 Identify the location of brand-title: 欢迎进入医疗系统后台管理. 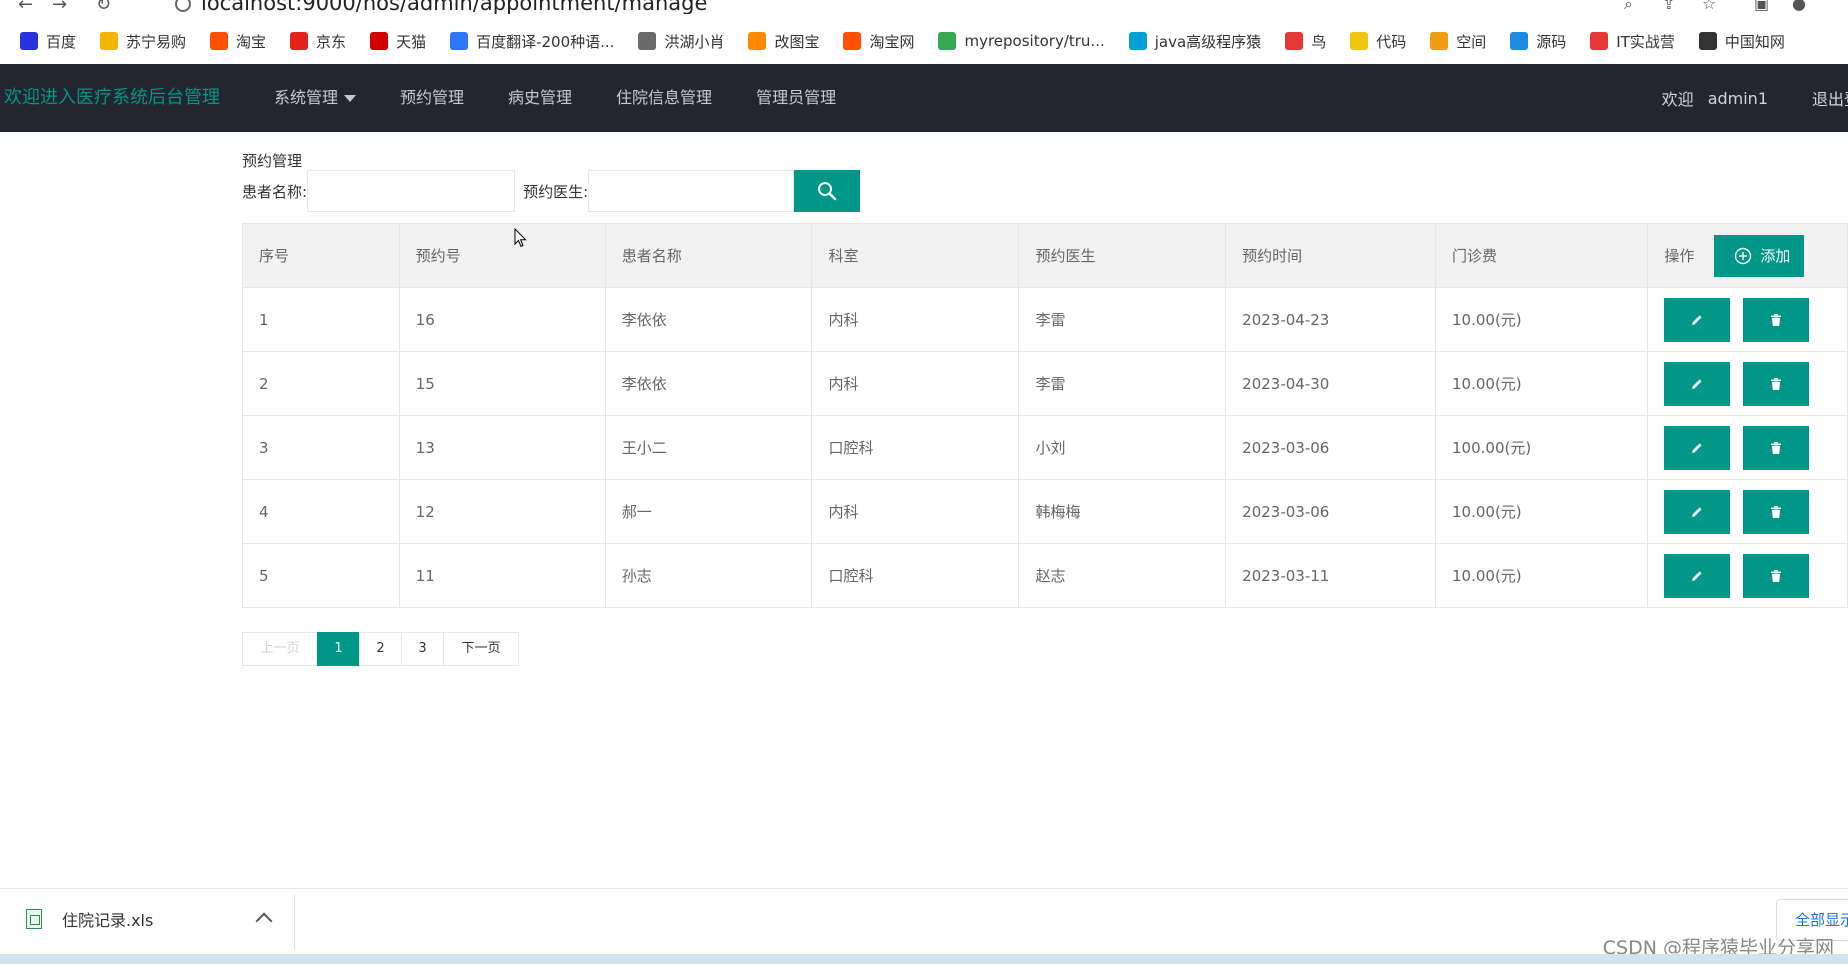
(112, 98).